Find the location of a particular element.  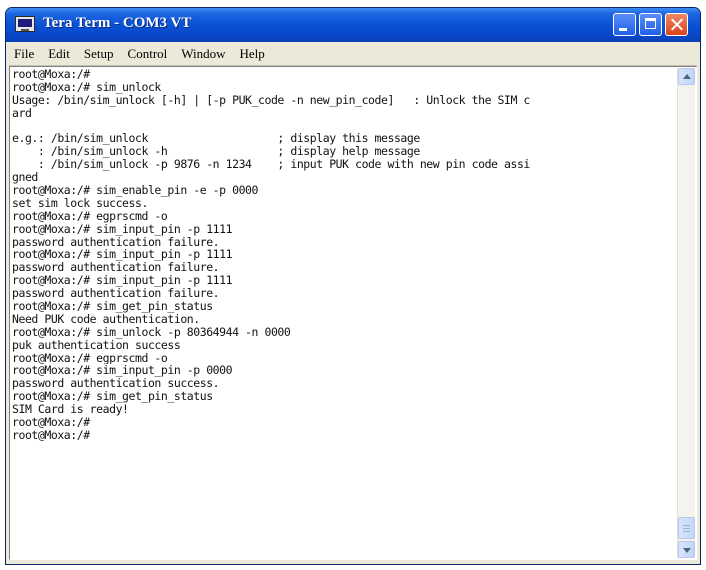

terminal-line: root@Moxa:/# sim_enable_pin -e -p 0000 is located at coordinates (135, 190).